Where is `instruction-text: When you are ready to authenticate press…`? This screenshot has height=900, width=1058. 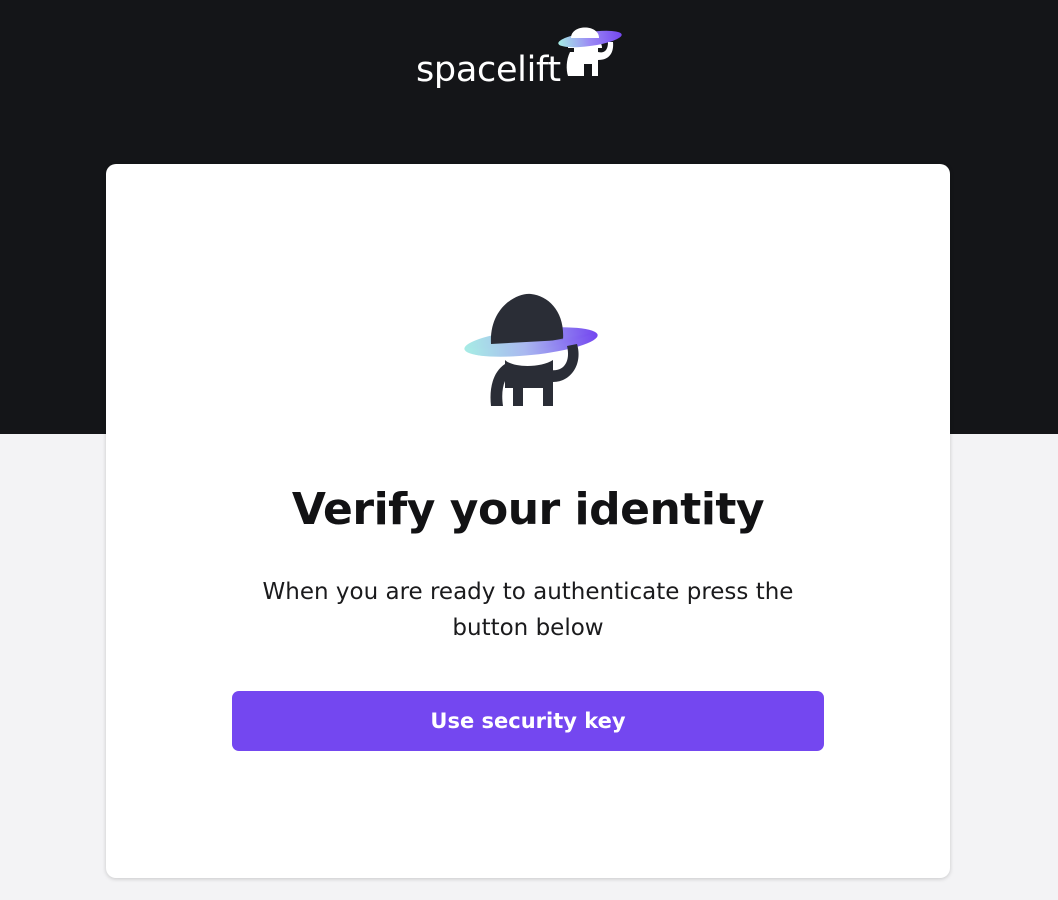
instruction-text: When you are ready to authenticate press… is located at coordinates (528, 610).